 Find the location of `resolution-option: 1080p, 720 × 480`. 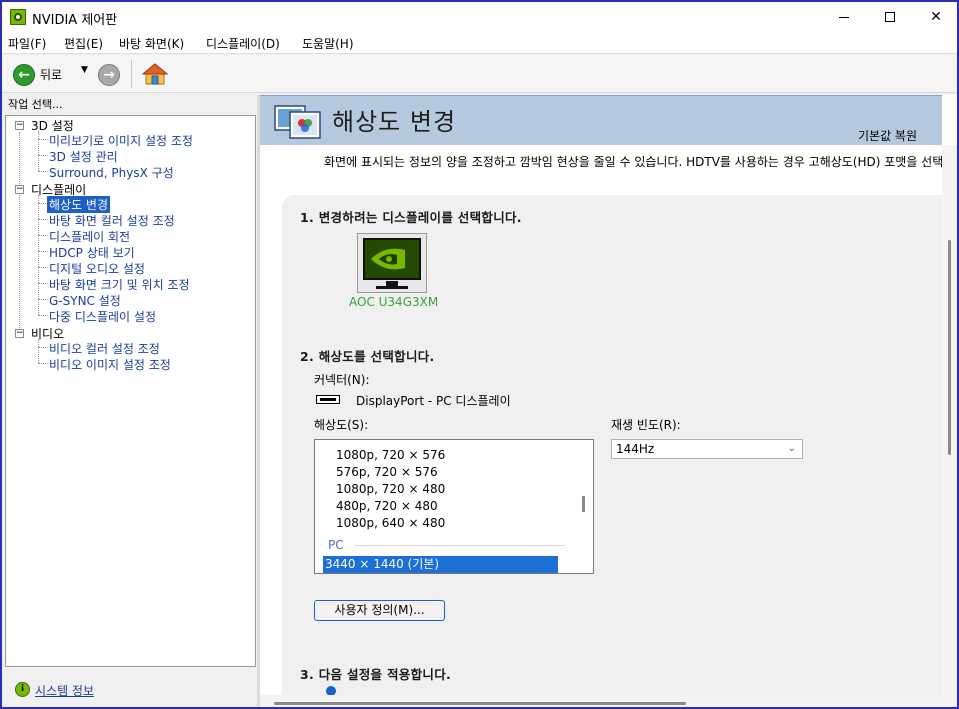

resolution-option: 1080p, 720 × 480 is located at coordinates (390, 489).